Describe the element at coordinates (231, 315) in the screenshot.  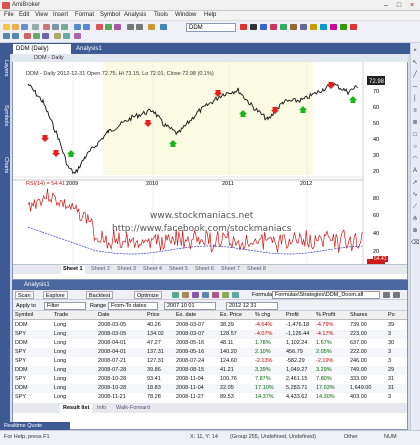
I see `col-header-ex-price: Ex. Price` at that location.